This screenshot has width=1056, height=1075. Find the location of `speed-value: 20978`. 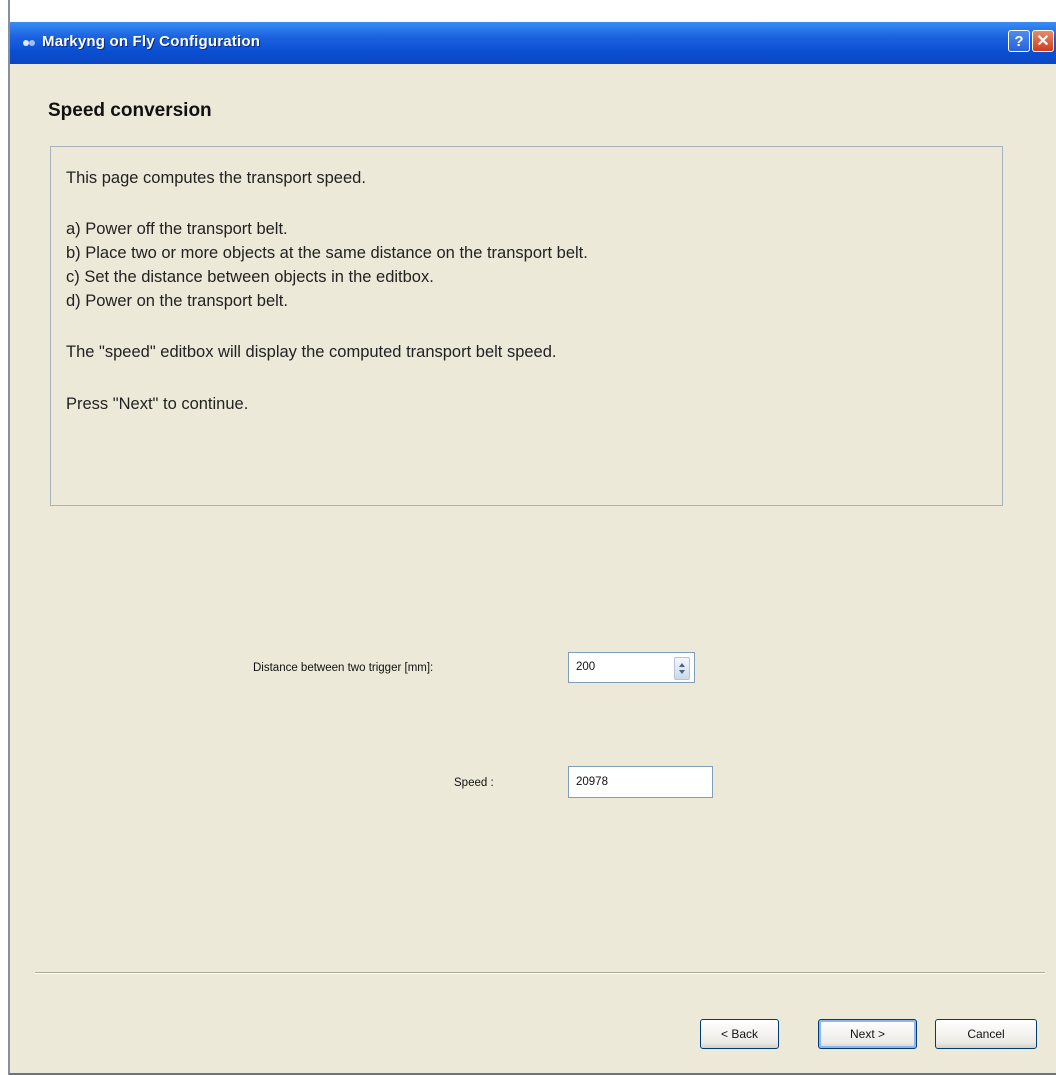

speed-value: 20978 is located at coordinates (592, 782).